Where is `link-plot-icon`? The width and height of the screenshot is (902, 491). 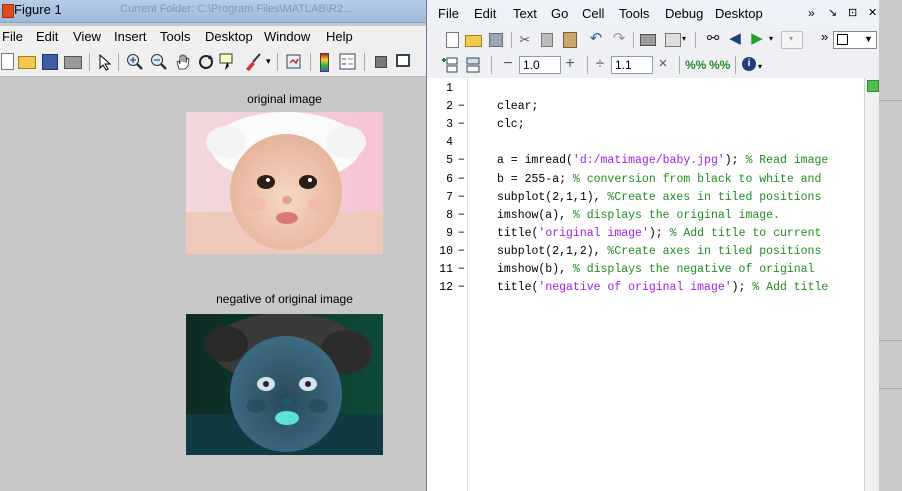
link-plot-icon is located at coordinates (294, 62).